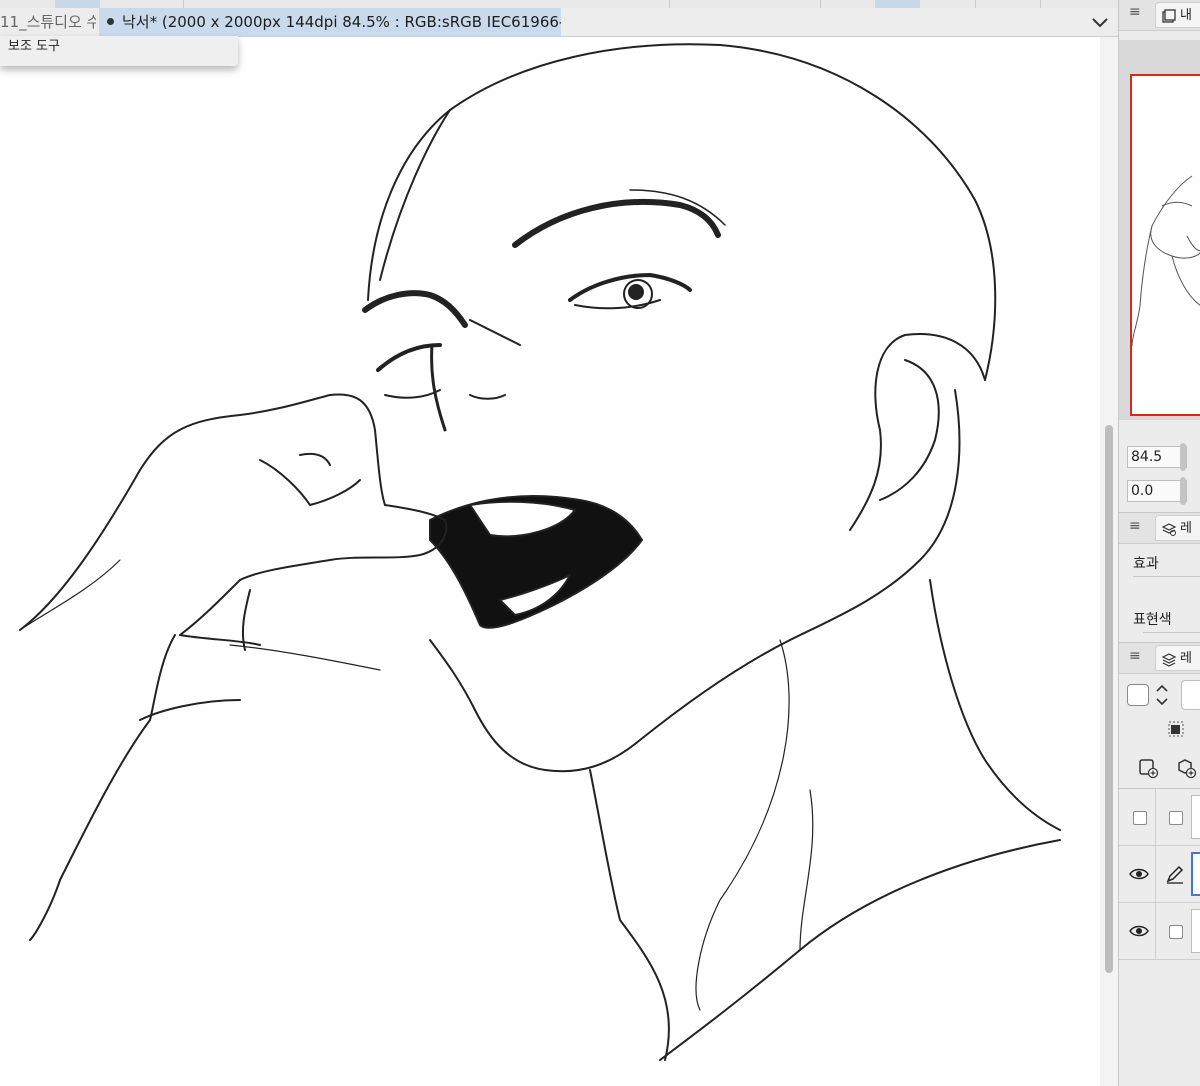 The height and width of the screenshot is (1086, 1200). Describe the element at coordinates (1109, 699) in the screenshot. I see `scrollbar-thumb` at that location.